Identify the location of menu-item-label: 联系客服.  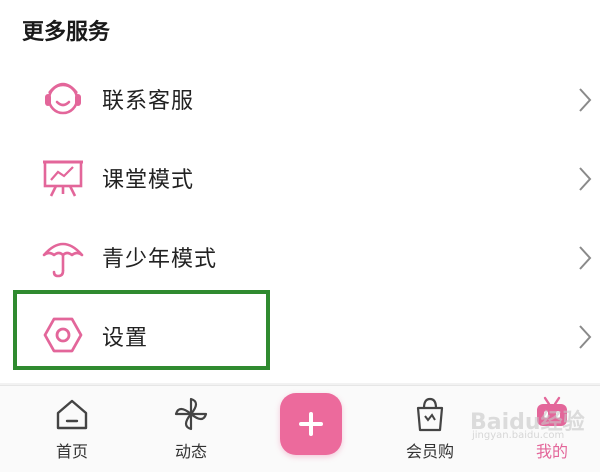
(148, 101).